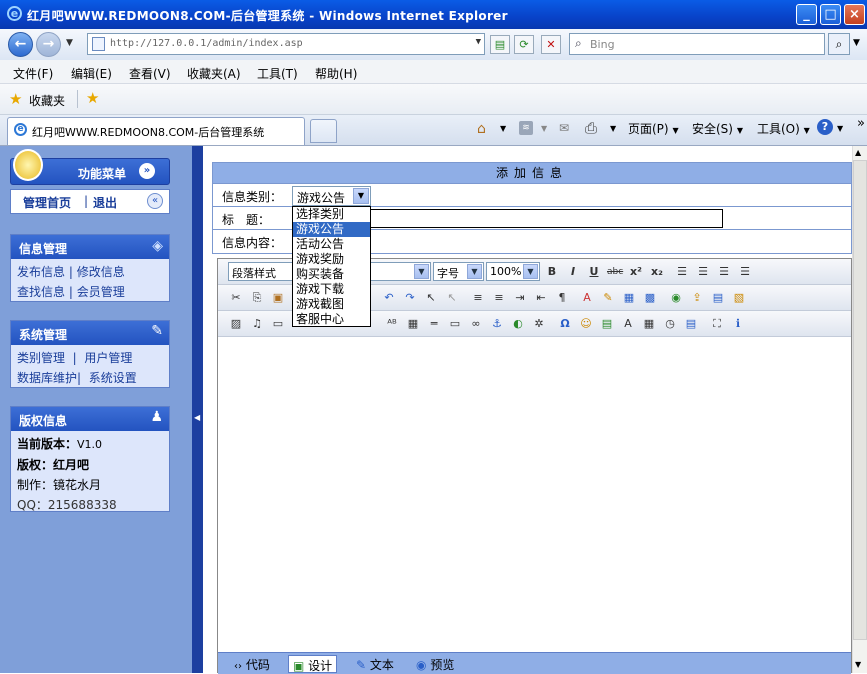 Image resolution: width=867 pixels, height=674 pixels. What do you see at coordinates (331, 319) in the screenshot?
I see `category-option-customer-service: 客服中心` at bounding box center [331, 319].